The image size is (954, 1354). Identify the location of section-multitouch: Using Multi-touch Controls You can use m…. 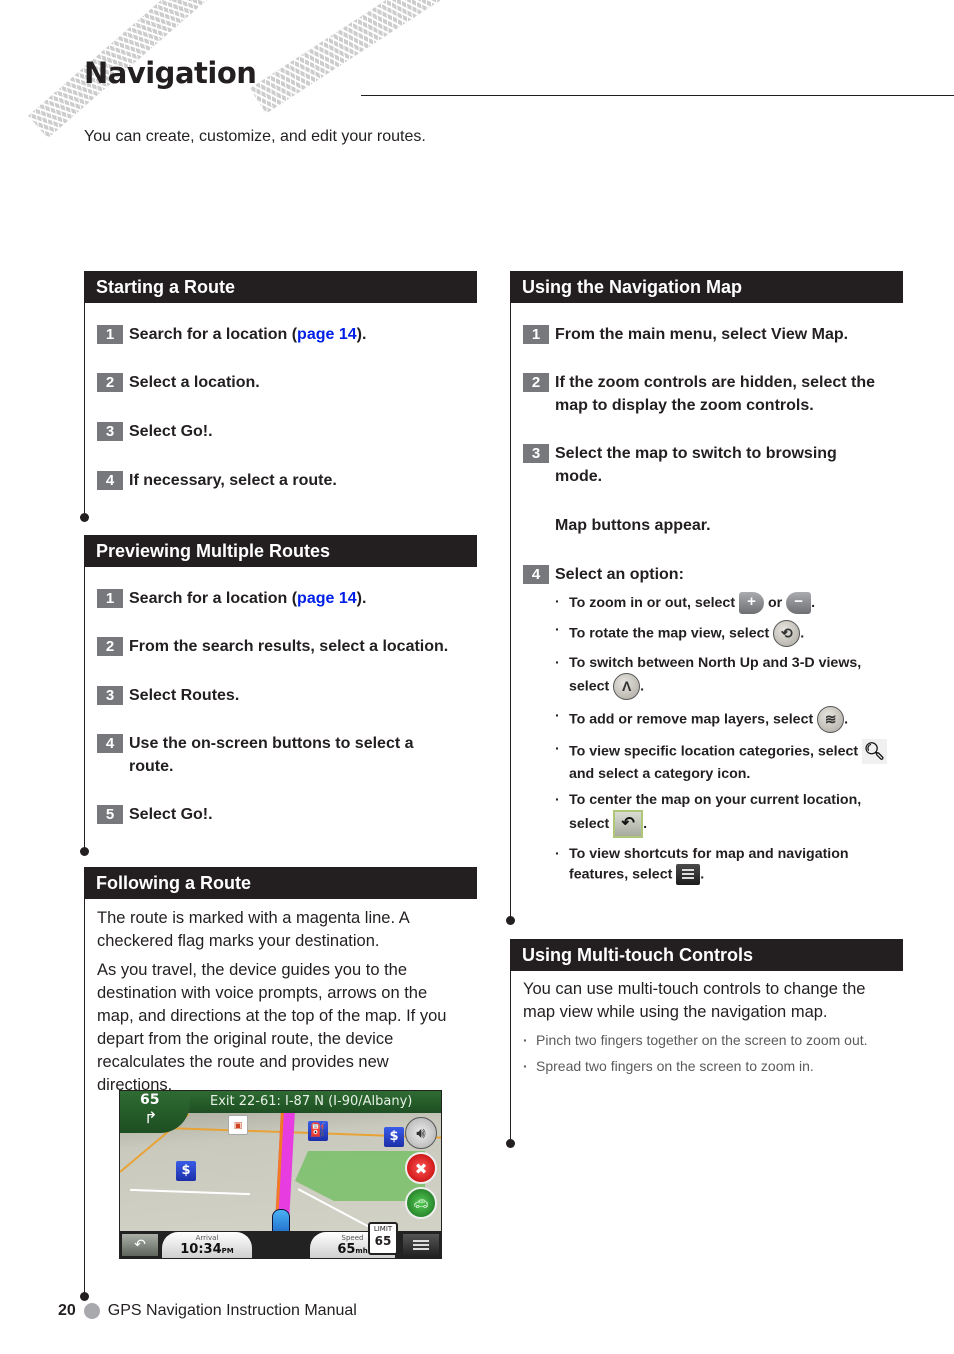
(704, 1043).